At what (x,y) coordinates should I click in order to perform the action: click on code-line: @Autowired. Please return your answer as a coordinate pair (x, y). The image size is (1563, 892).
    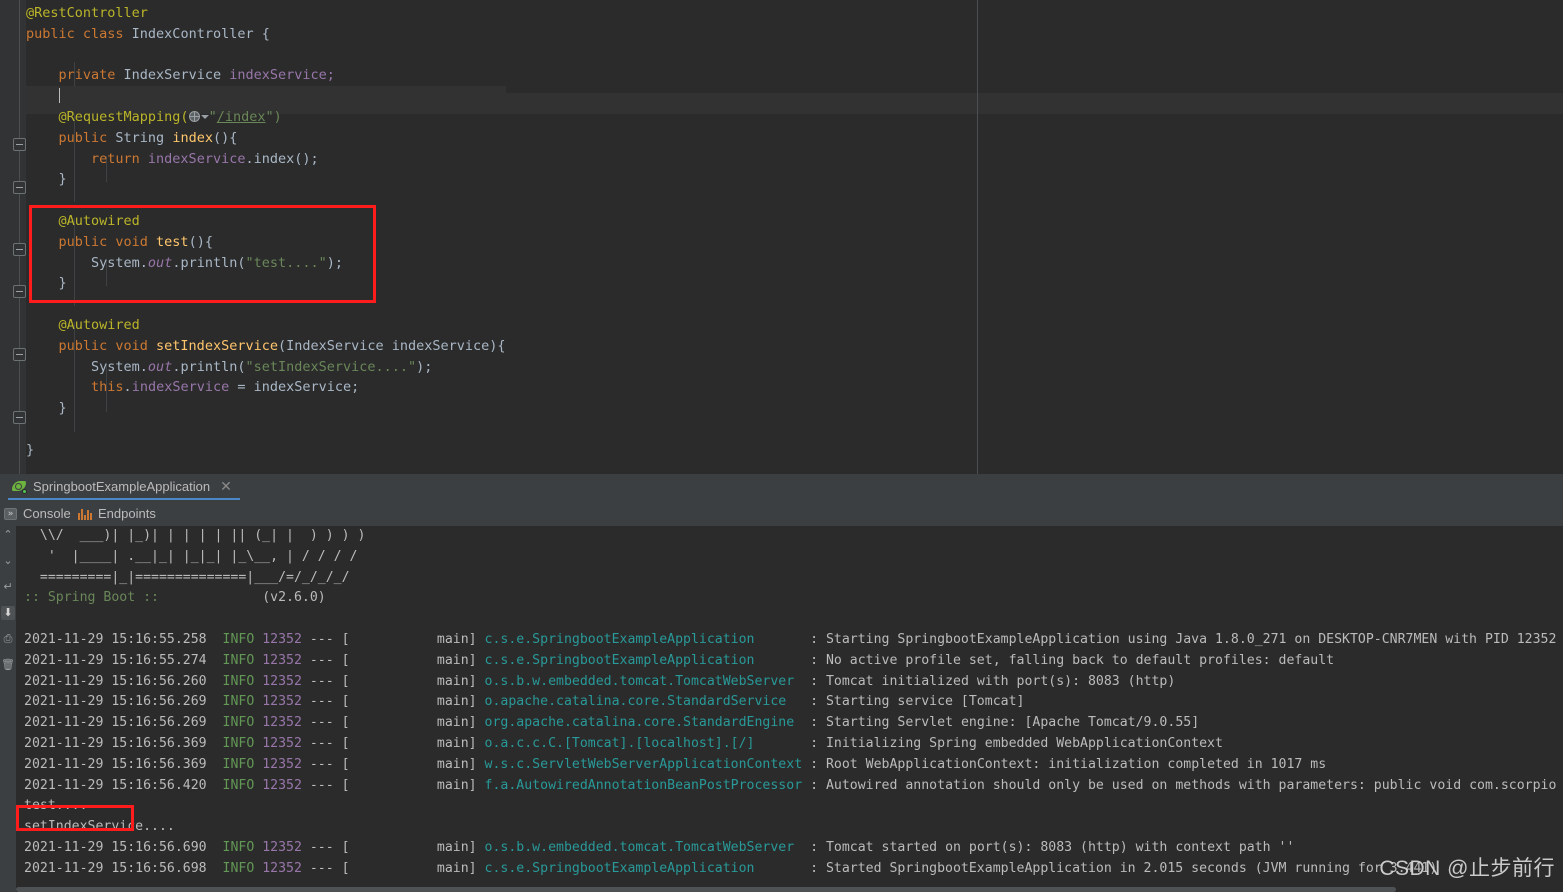
    Looking at the image, I should click on (266, 325).